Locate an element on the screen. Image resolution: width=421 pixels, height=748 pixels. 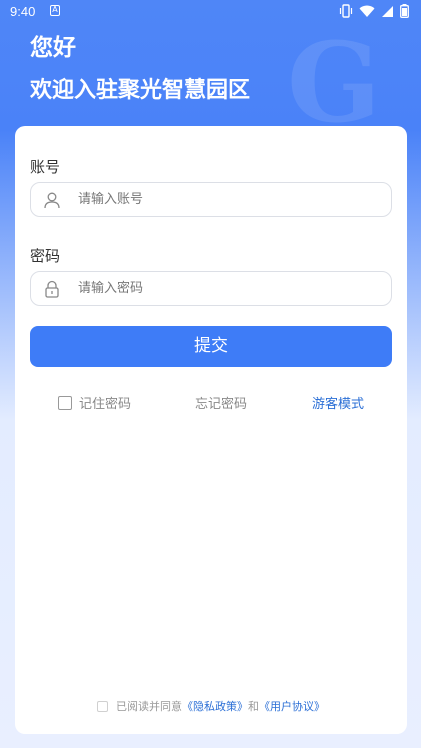
password-input is located at coordinates (228, 288).